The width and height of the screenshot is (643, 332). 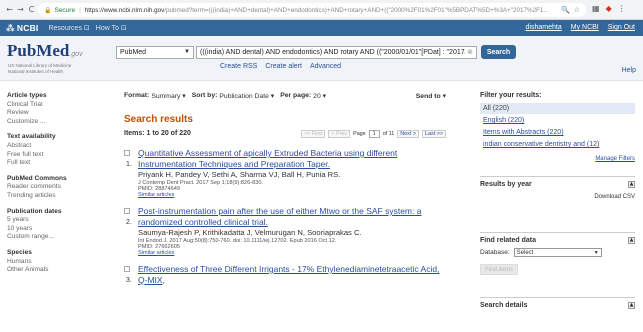 What do you see at coordinates (508, 240) in the screenshot?
I see `find-related-title: Find related data` at bounding box center [508, 240].